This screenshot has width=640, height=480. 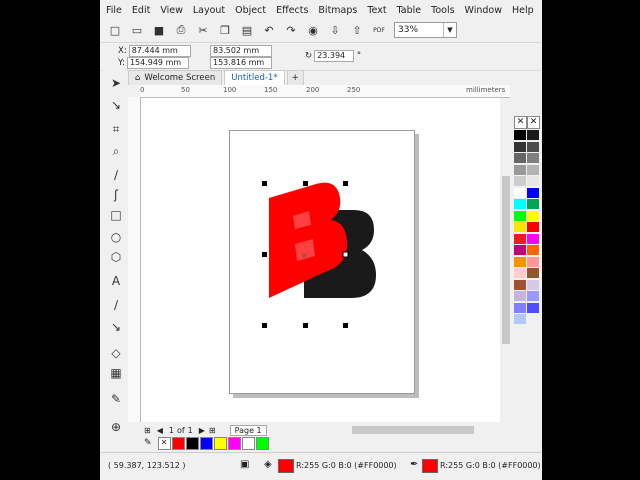 What do you see at coordinates (116, 195) in the screenshot?
I see `artistic-media-icon: ʃ` at bounding box center [116, 195].